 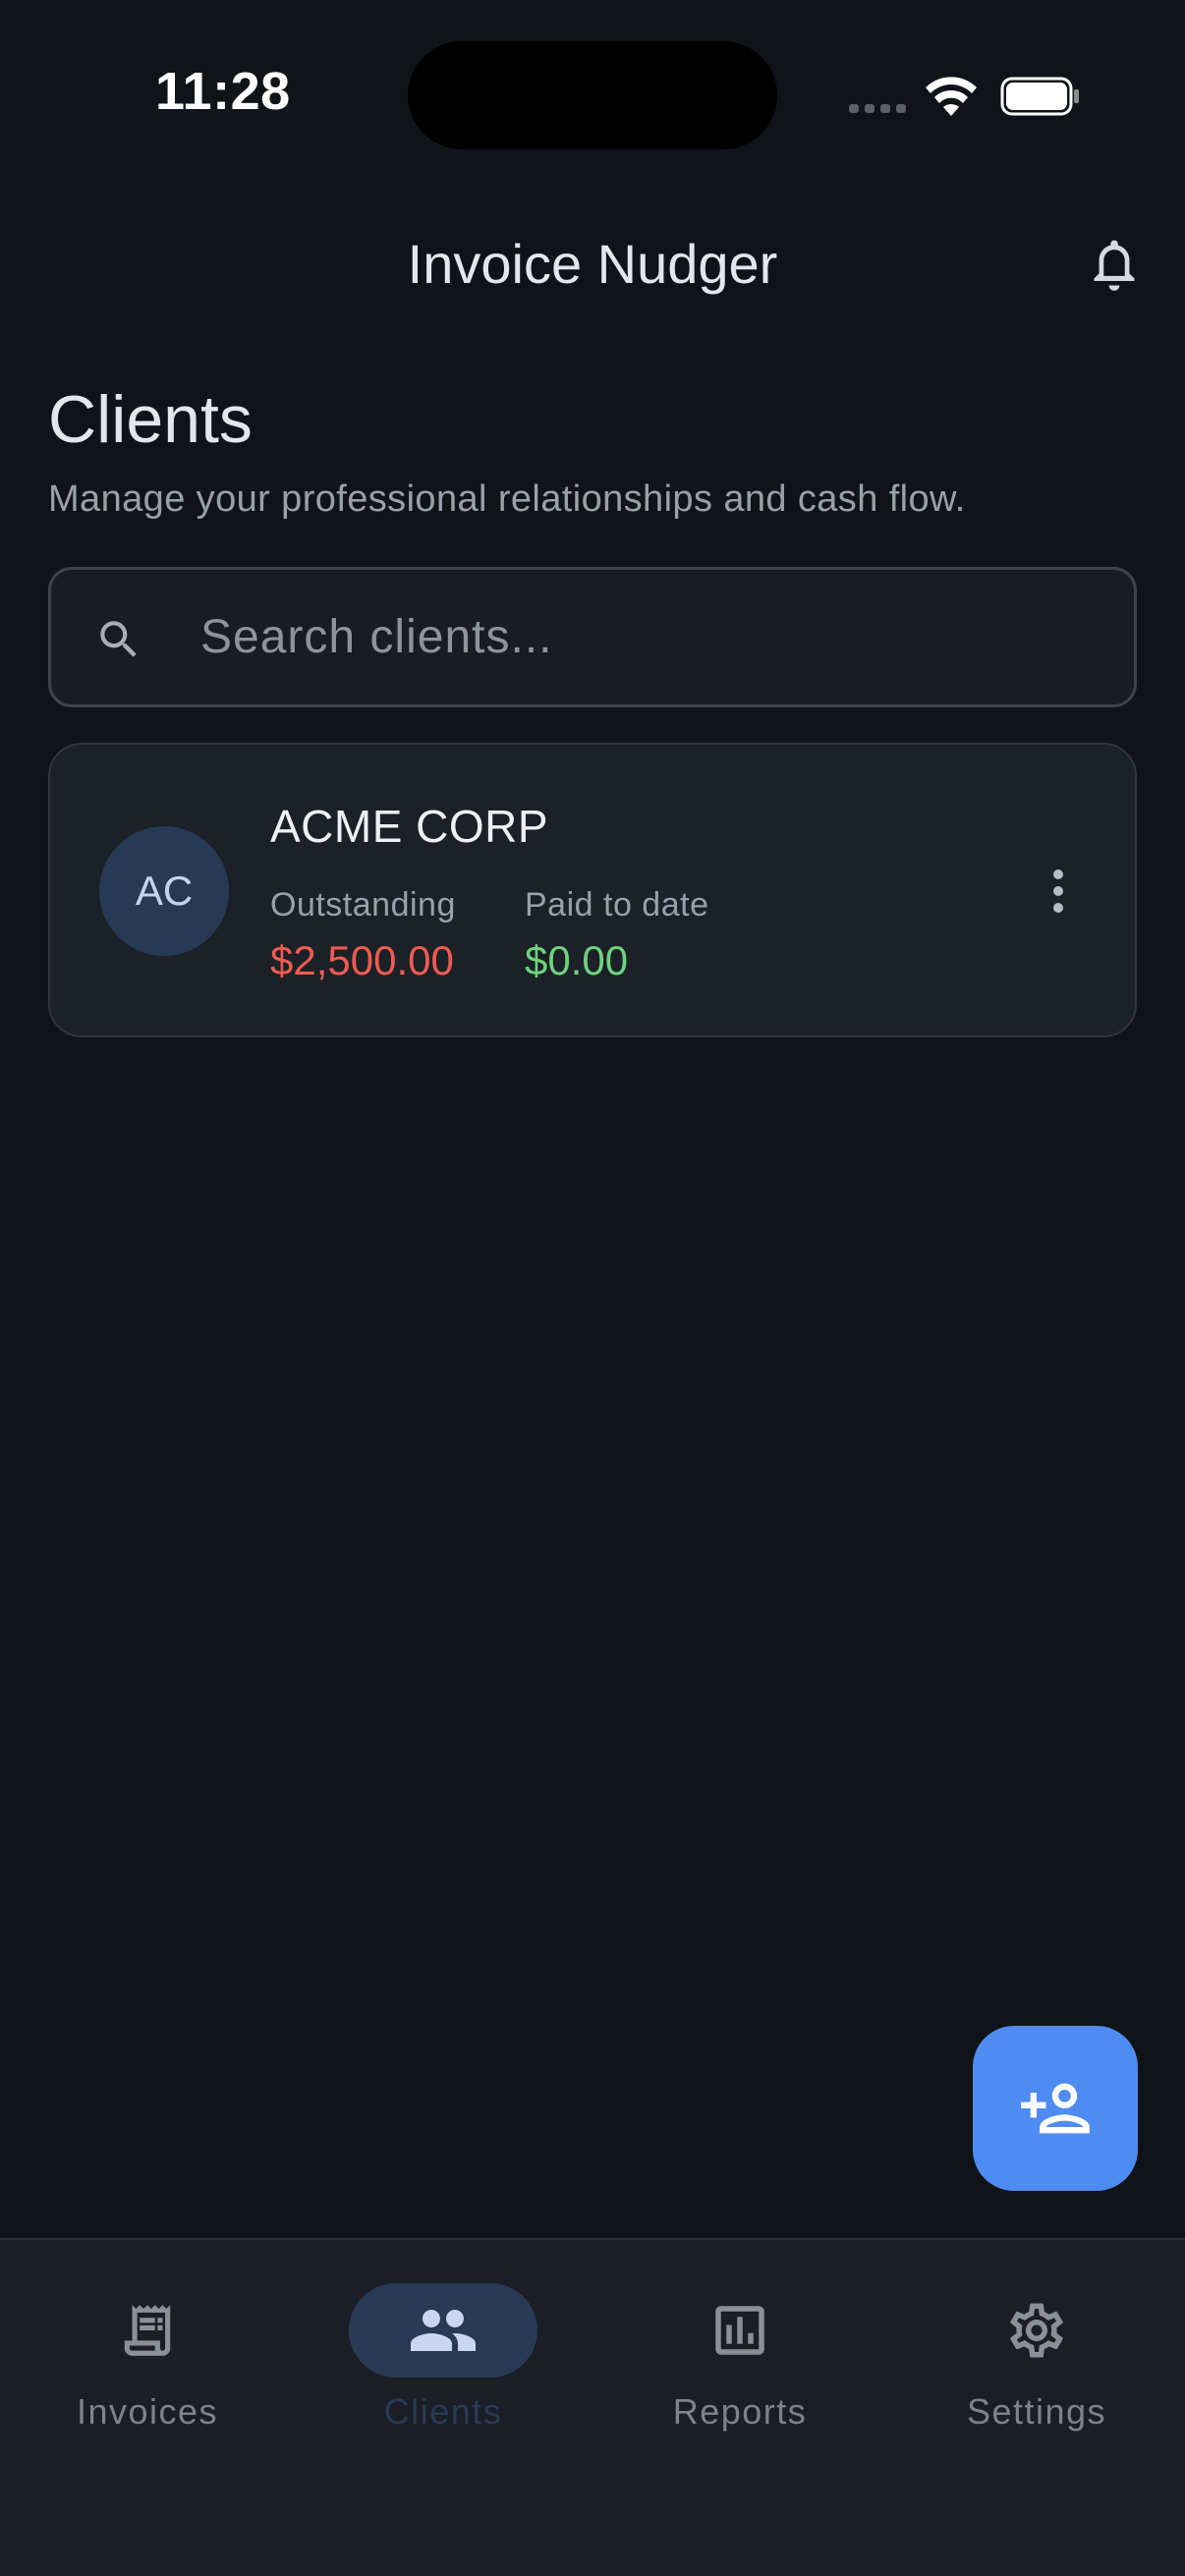 I want to click on add-person-icon, so click(x=1056, y=2108).